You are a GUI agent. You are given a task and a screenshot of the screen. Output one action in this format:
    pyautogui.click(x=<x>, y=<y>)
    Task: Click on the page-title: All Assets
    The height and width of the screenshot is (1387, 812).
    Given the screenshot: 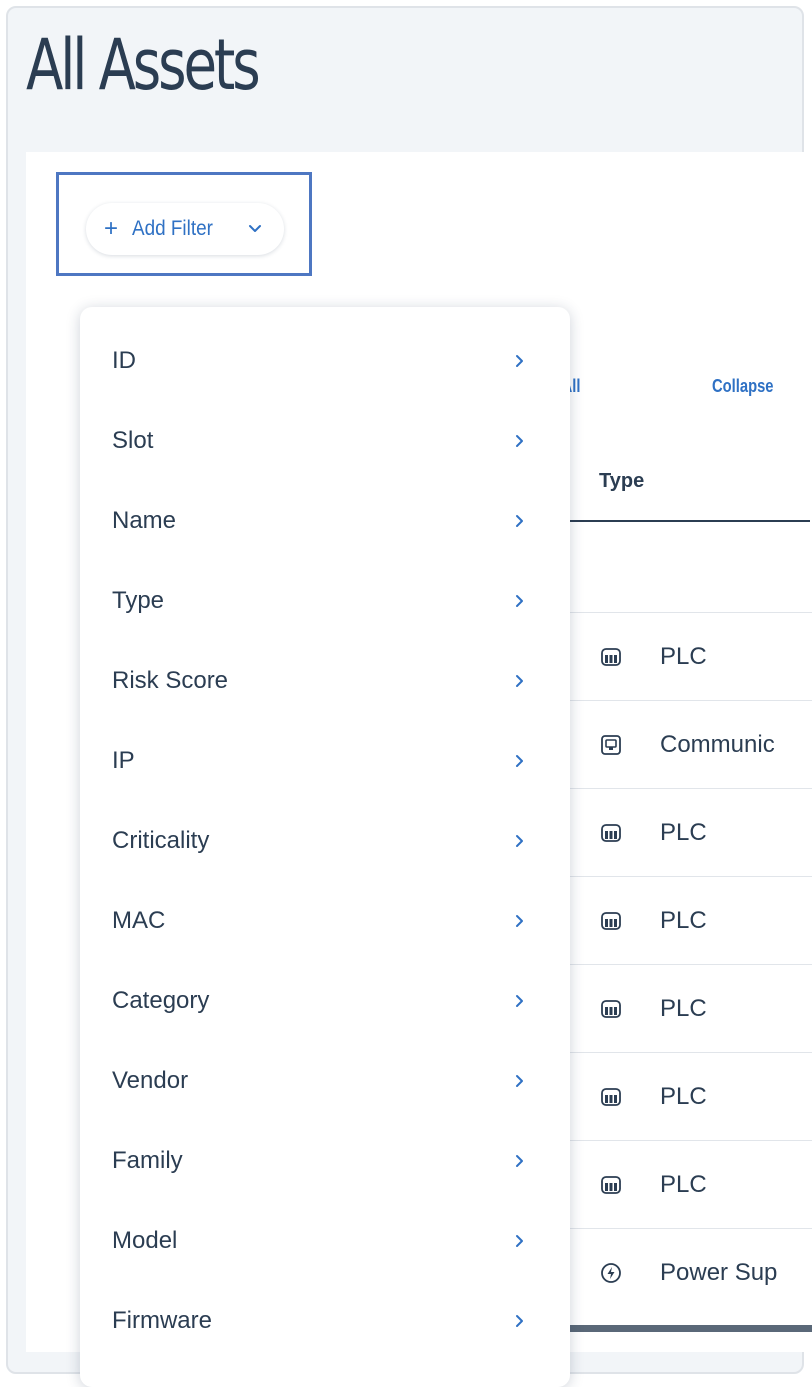 What is the action you would take?
    pyautogui.click(x=143, y=65)
    